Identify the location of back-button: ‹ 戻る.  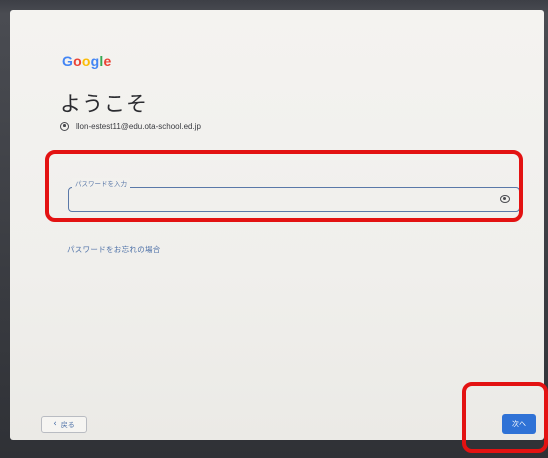
(64, 424).